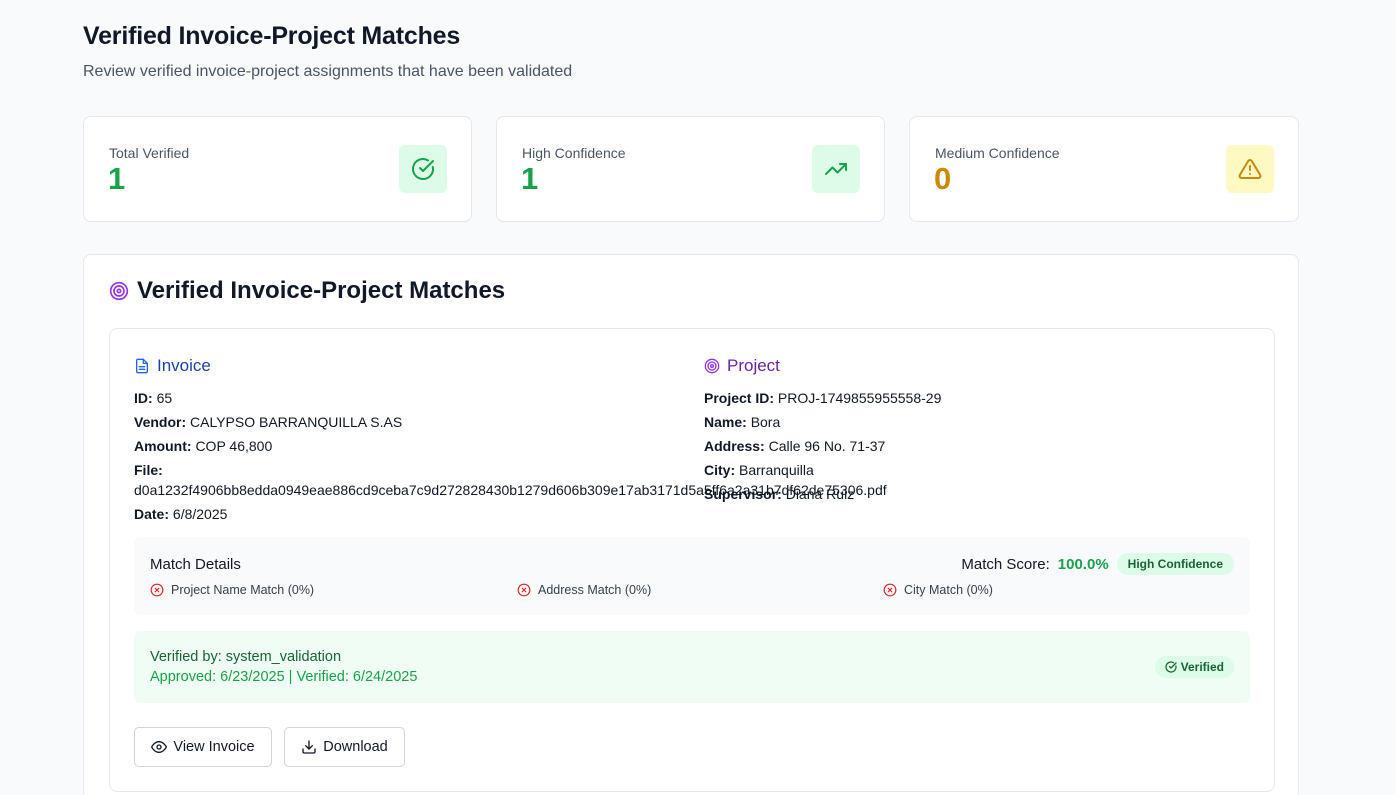 Image resolution: width=1396 pixels, height=795 pixels. Describe the element at coordinates (153, 398) in the screenshot. I see `invoice-id-field: ID: 65` at that location.